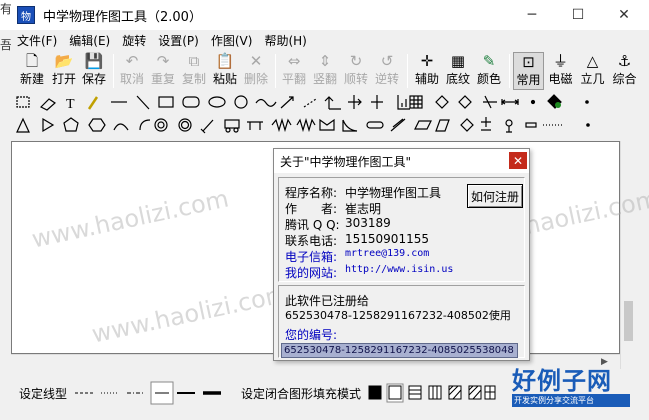 Image resolution: width=649 pixels, height=420 pixels. Describe the element at coordinates (47, 104) in the screenshot. I see `eraser-tool-icon` at that location.